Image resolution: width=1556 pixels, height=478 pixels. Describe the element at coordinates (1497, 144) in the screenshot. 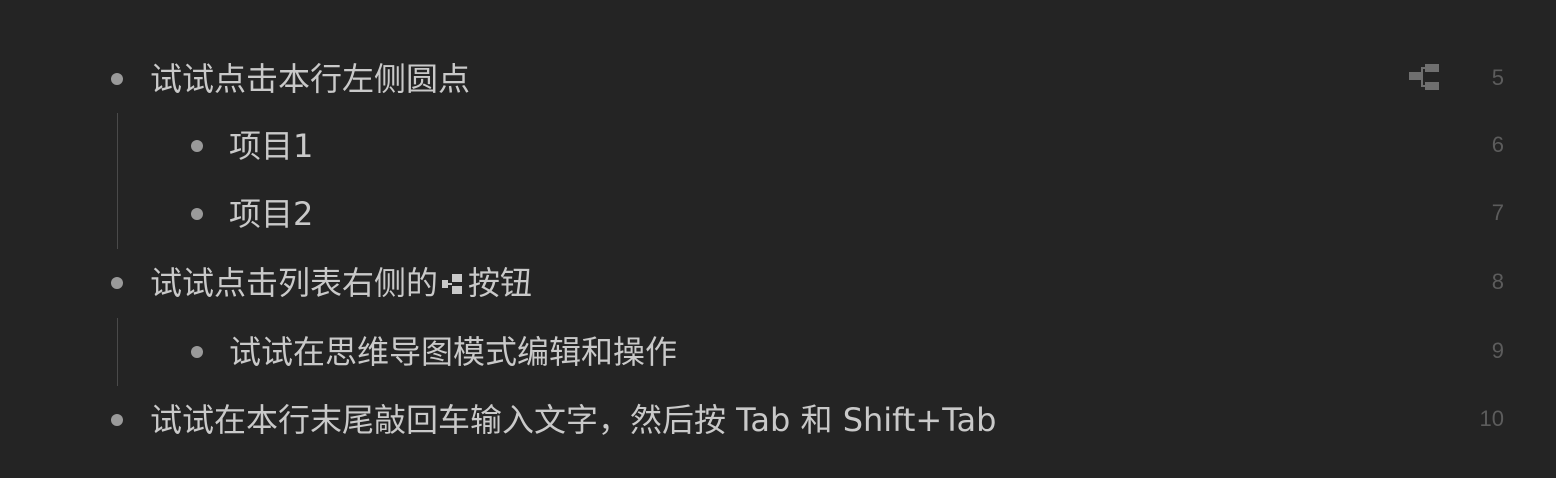

I see `line-number: 6` at that location.